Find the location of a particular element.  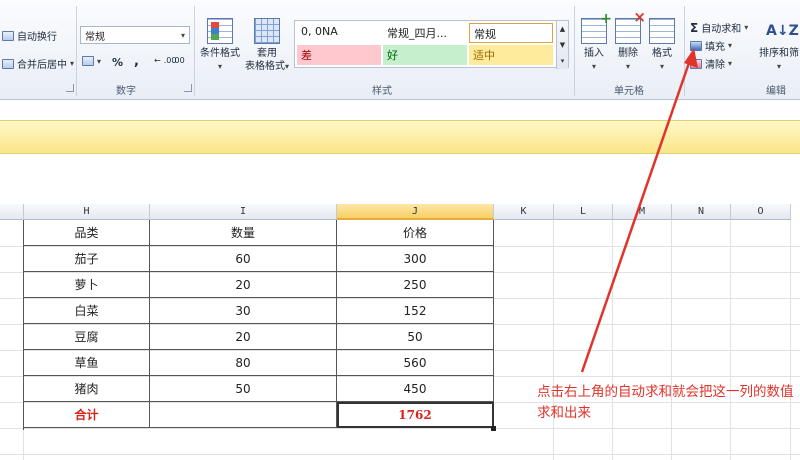

arrow-shaft is located at coordinates (636, 216).